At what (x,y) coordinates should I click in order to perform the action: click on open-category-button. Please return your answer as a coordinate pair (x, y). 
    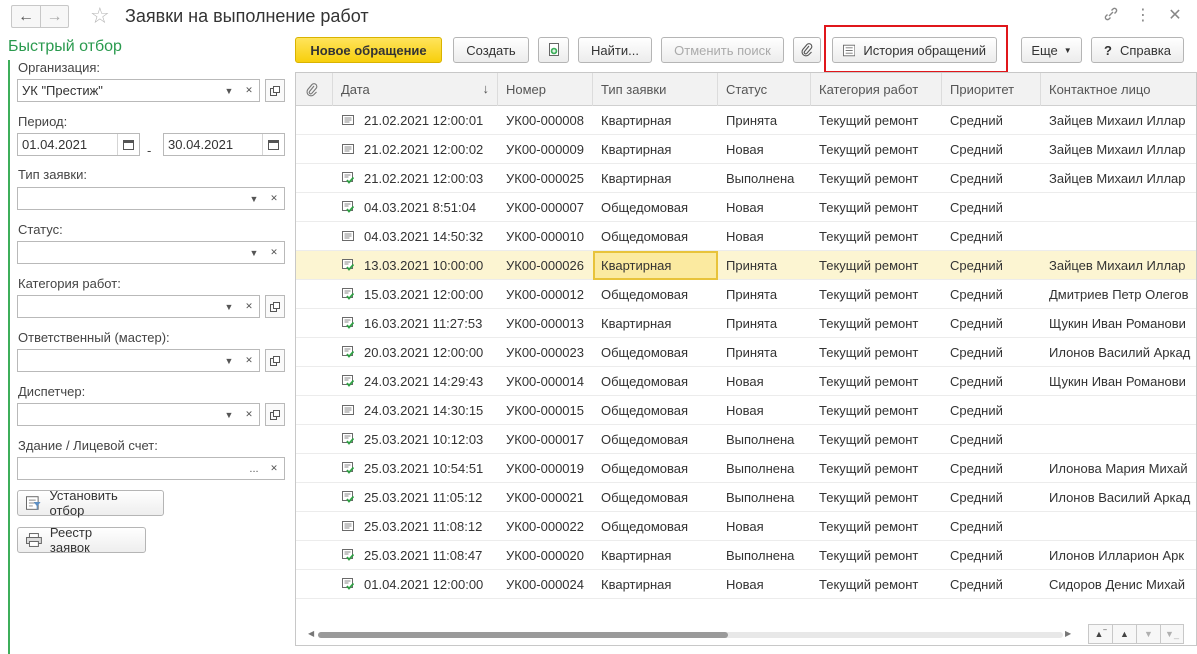
    Looking at the image, I should click on (275, 306).